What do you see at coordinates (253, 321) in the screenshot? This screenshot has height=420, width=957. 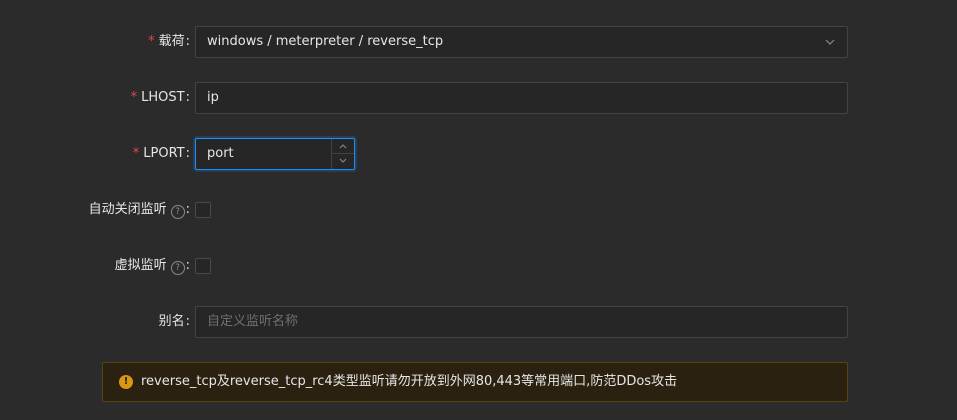 I see `alias-input-placeholder: 自定义监听名称` at bounding box center [253, 321].